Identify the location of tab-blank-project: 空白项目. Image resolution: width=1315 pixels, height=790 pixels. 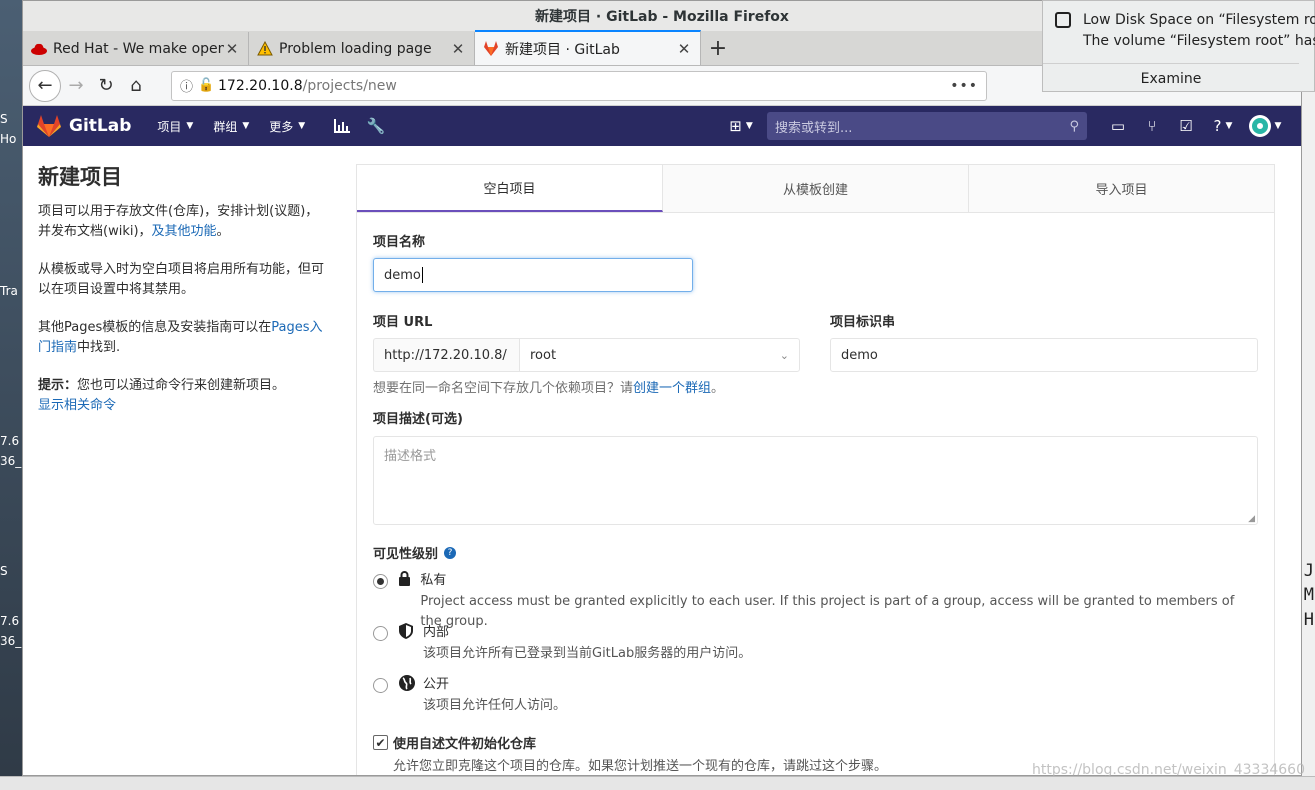
(510, 188).